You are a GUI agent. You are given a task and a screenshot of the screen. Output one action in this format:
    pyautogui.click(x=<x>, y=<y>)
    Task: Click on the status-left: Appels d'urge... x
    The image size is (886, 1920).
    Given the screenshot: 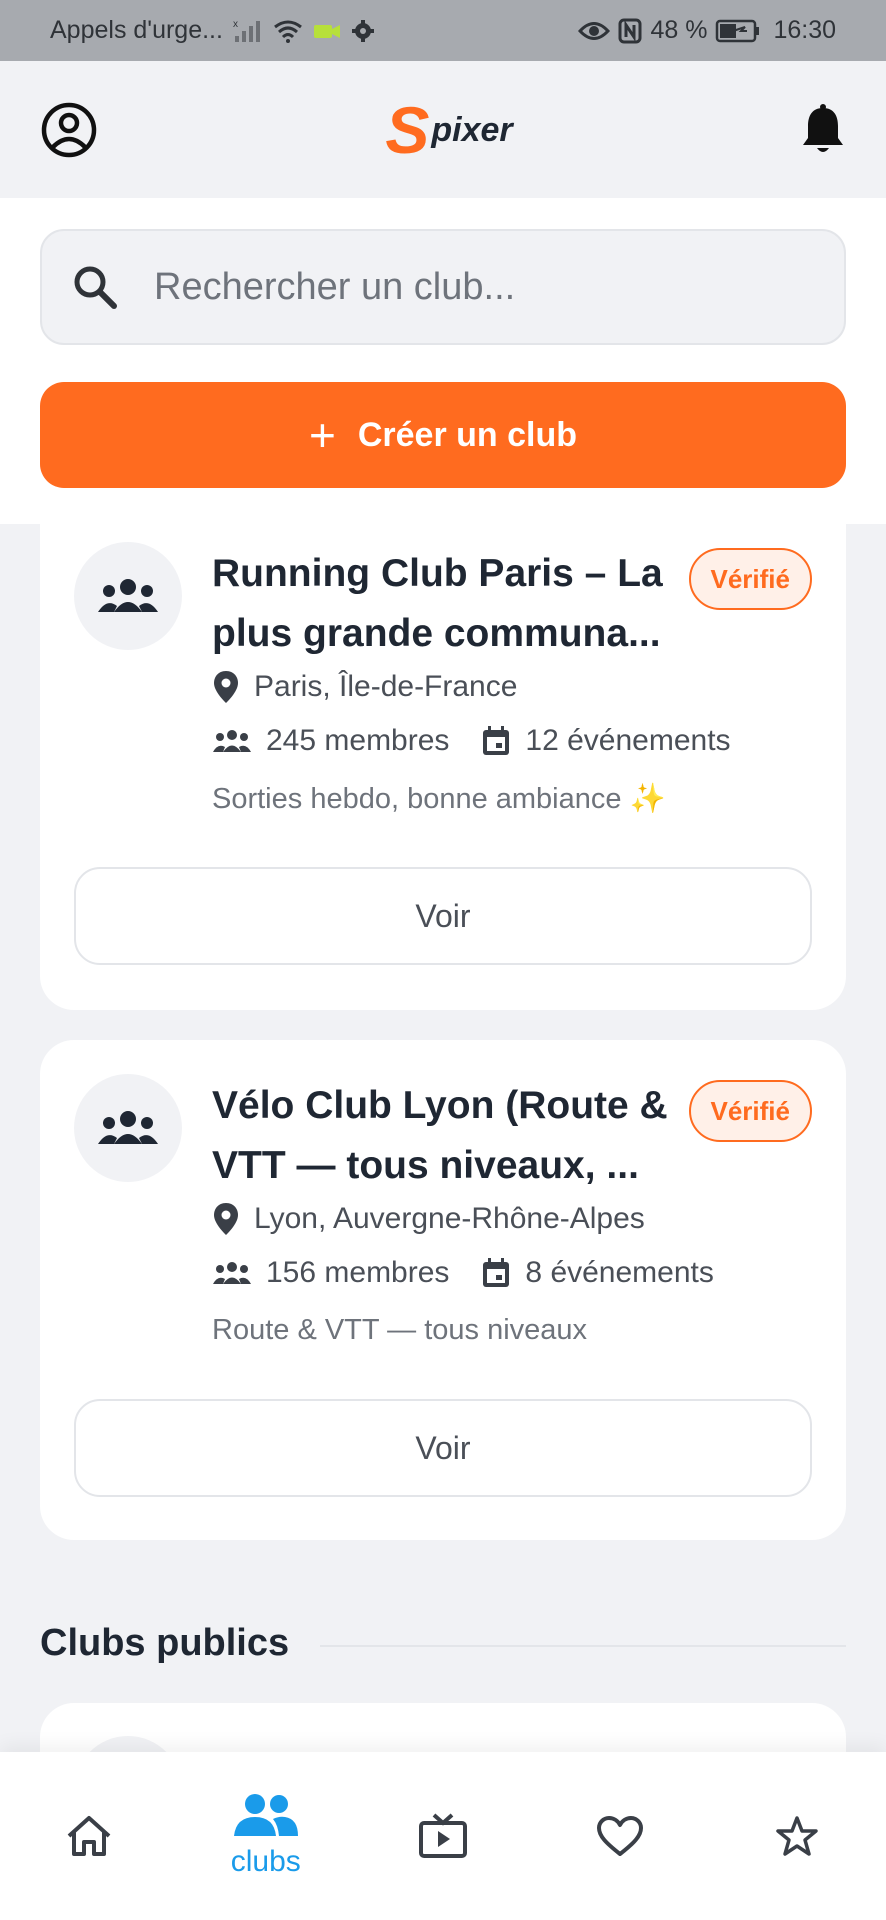 What is the action you would take?
    pyautogui.click(x=212, y=30)
    